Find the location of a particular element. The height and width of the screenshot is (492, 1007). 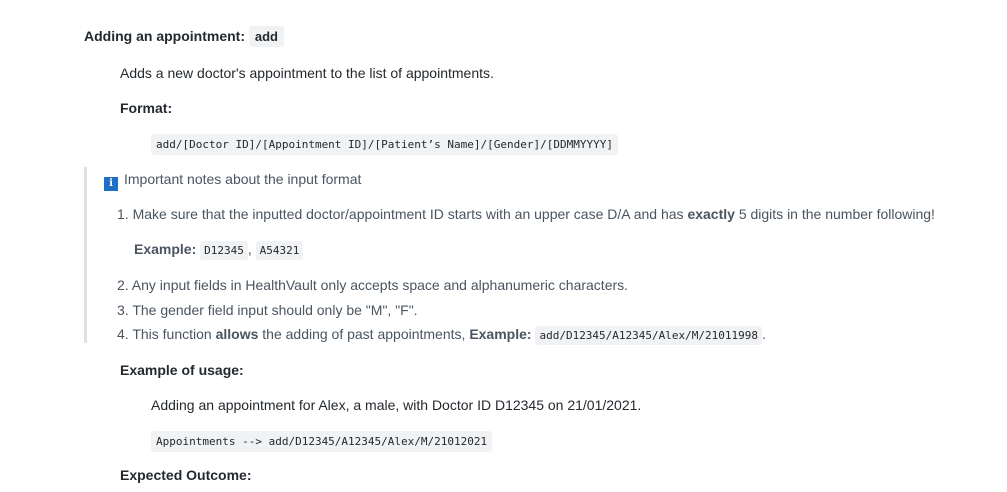

note-example-sep: , is located at coordinates (249, 249).